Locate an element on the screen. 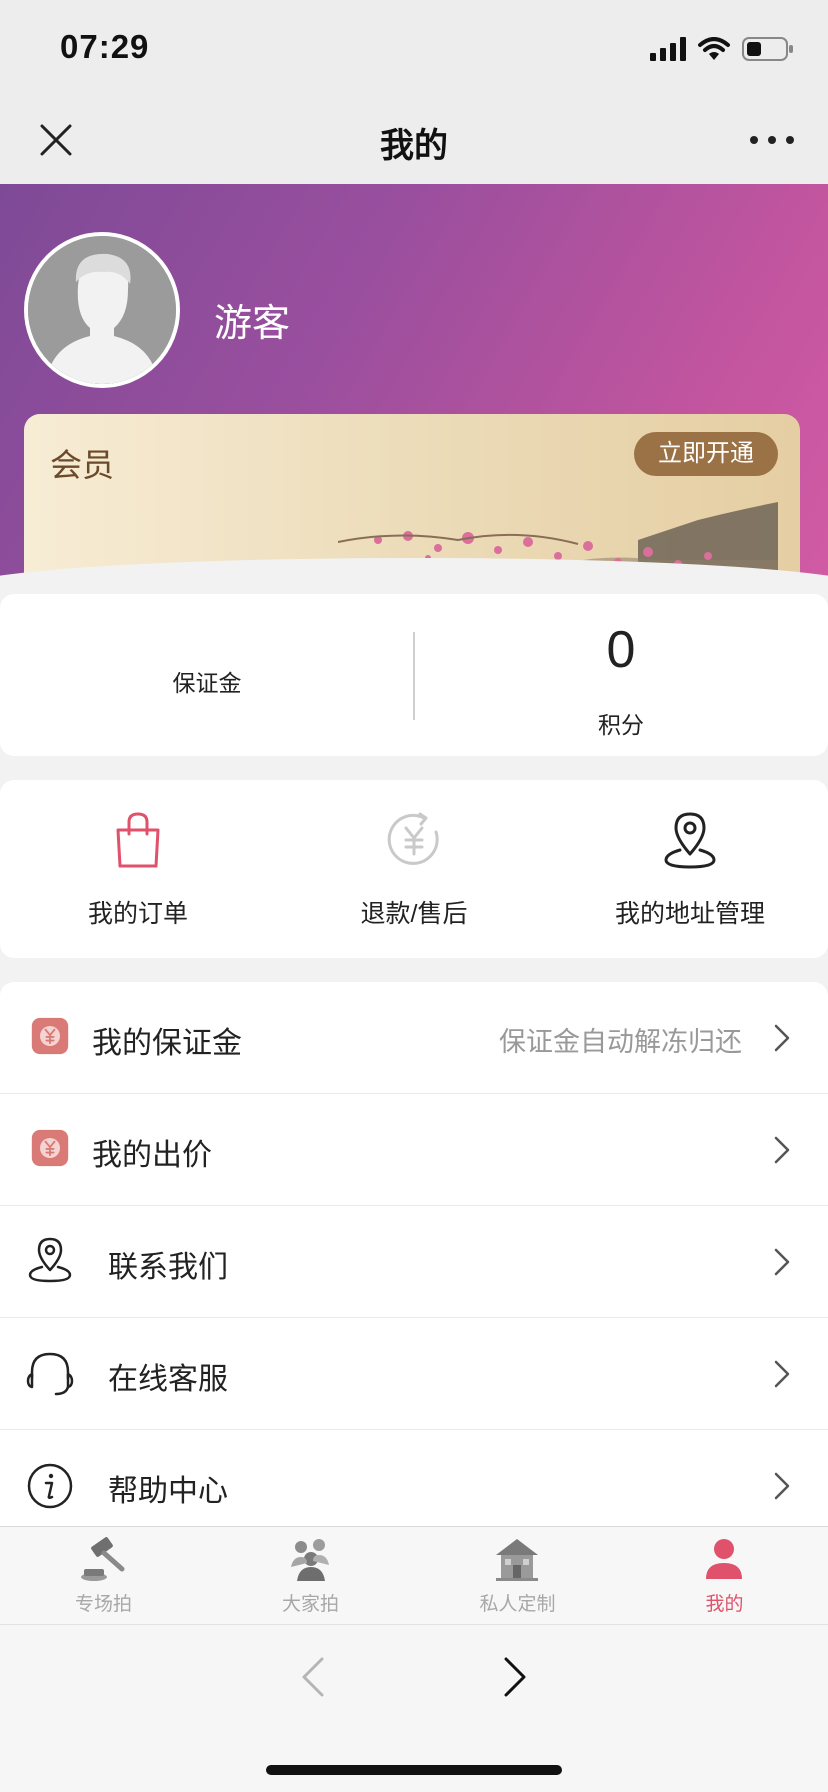  avatar is located at coordinates (102, 310).